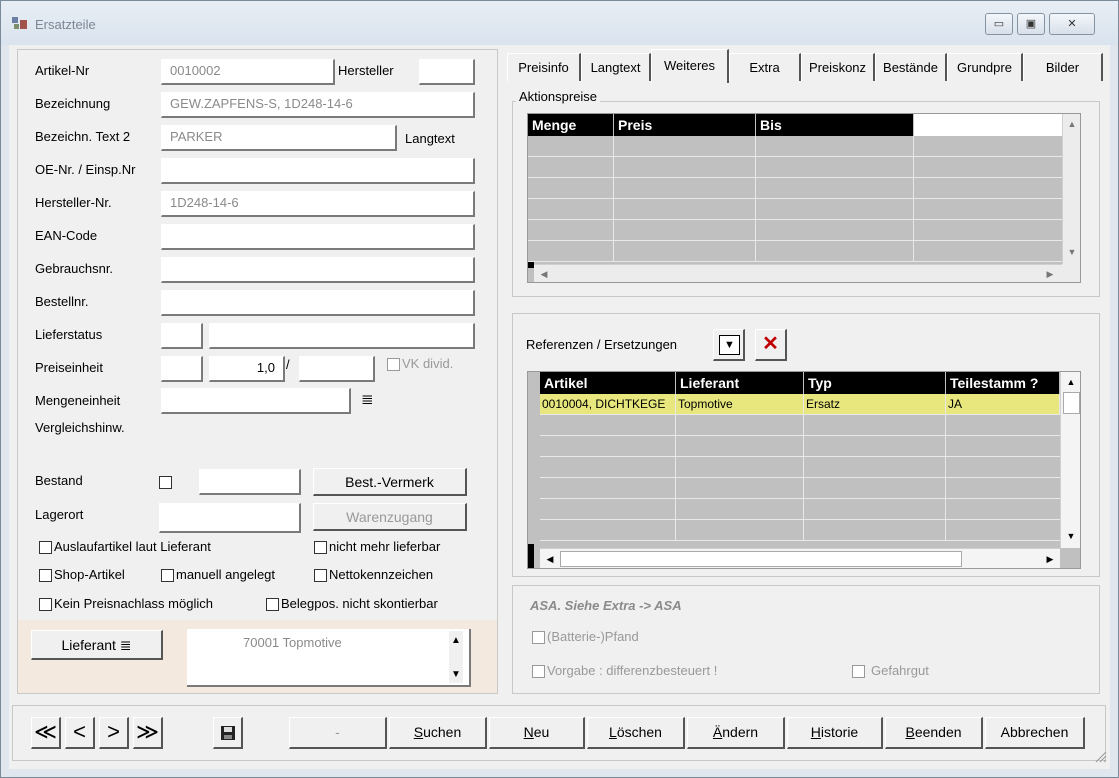  What do you see at coordinates (390, 482) in the screenshot?
I see `best-vermerk-button: Best.-Vermerk` at bounding box center [390, 482].